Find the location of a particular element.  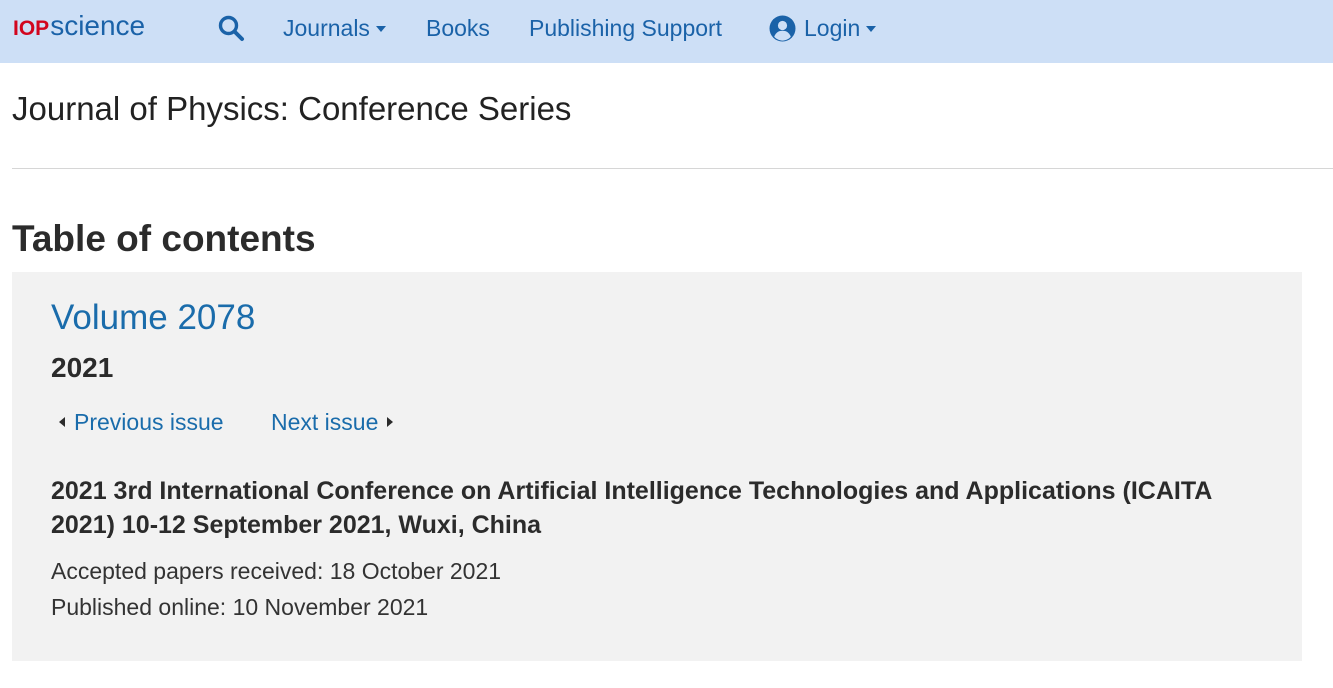

iopscience-logo: IOP science is located at coordinates (79, 27).